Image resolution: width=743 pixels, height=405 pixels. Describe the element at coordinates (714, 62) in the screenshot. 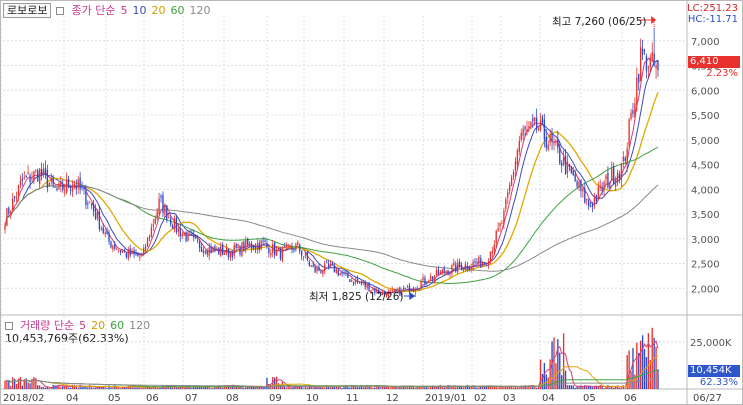

I see `current-price-badge: 6,410` at that location.